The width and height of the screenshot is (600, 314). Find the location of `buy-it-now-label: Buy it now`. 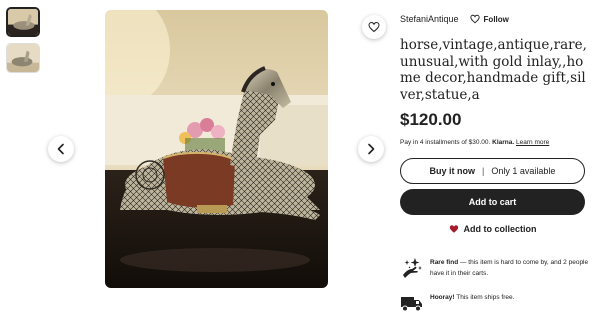

buy-it-now-label: Buy it now is located at coordinates (452, 171).